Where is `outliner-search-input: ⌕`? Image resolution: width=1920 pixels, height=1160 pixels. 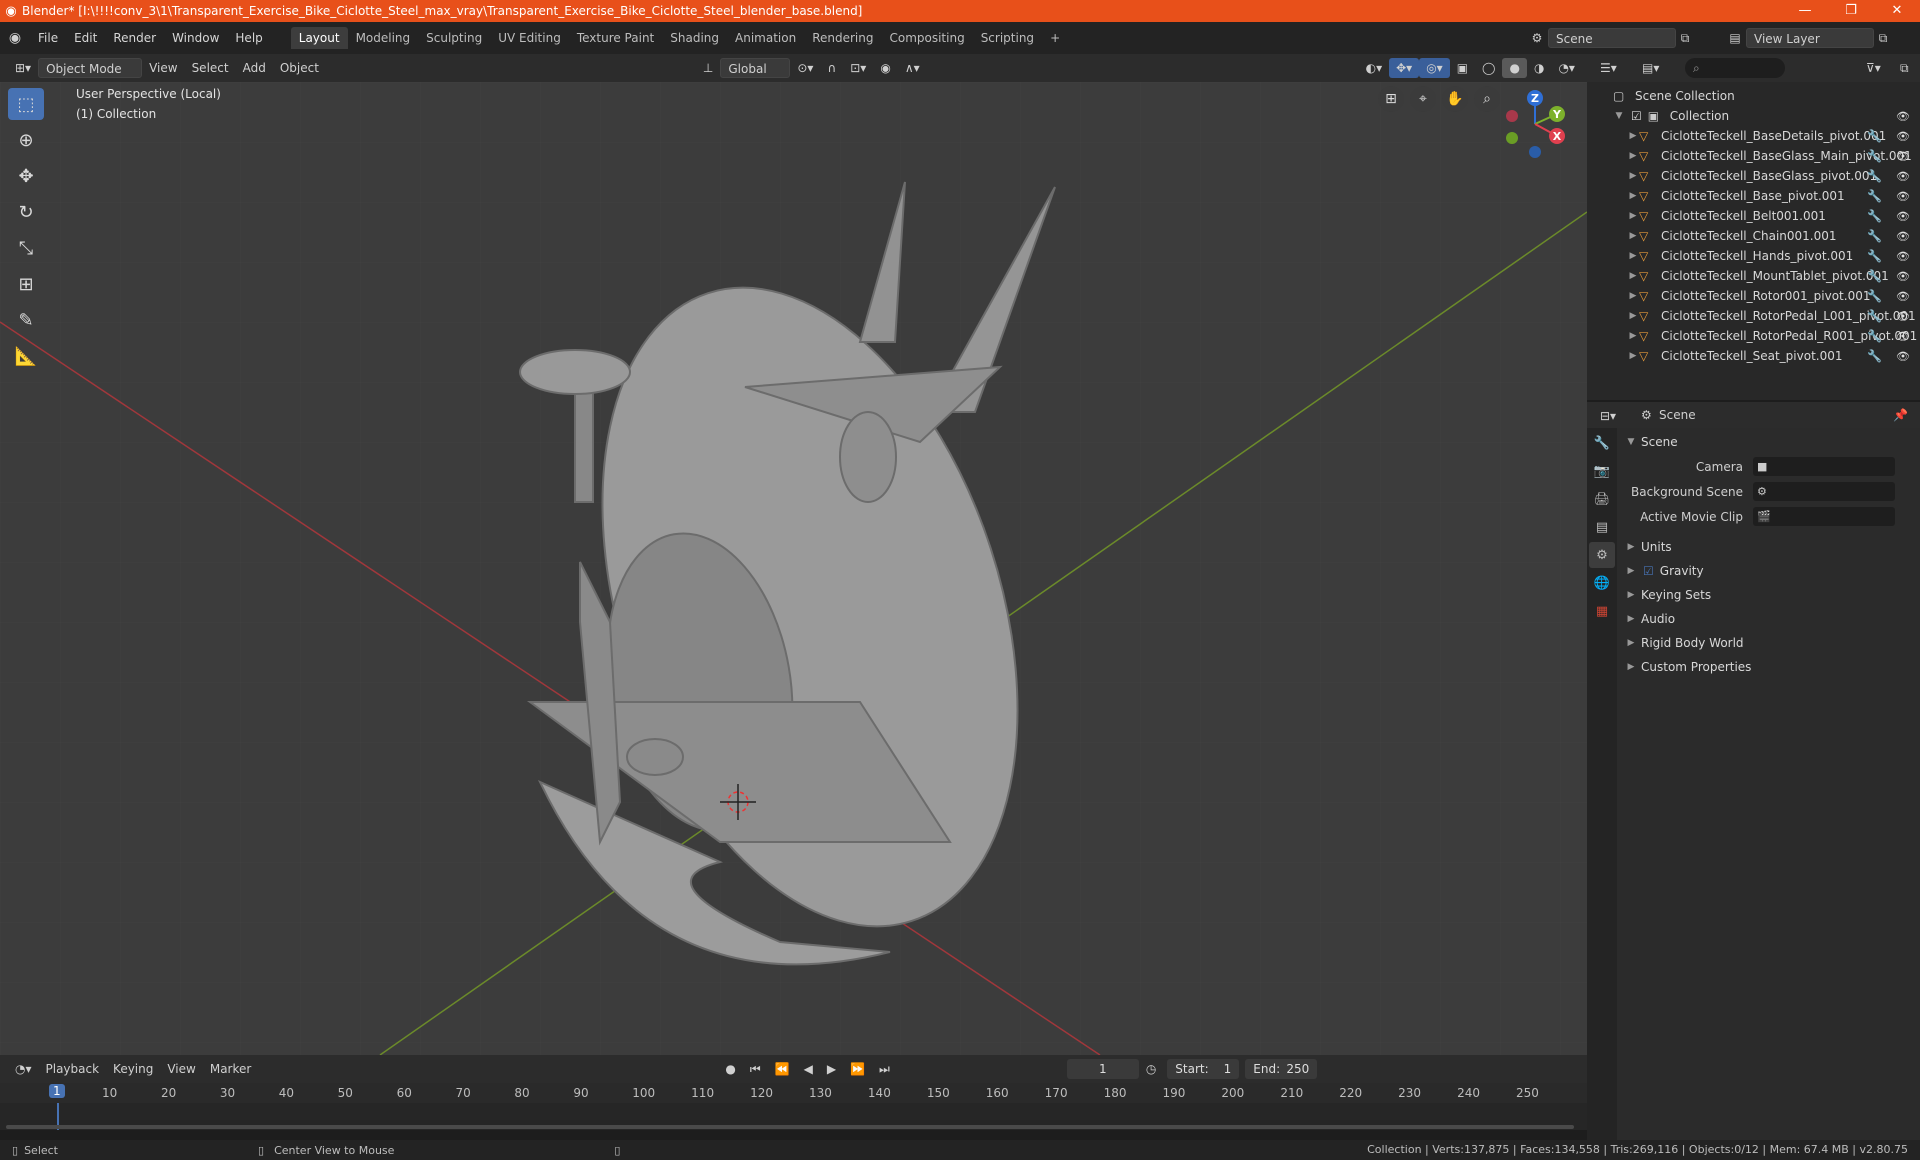
outliner-search-input: ⌕ is located at coordinates (1735, 68).